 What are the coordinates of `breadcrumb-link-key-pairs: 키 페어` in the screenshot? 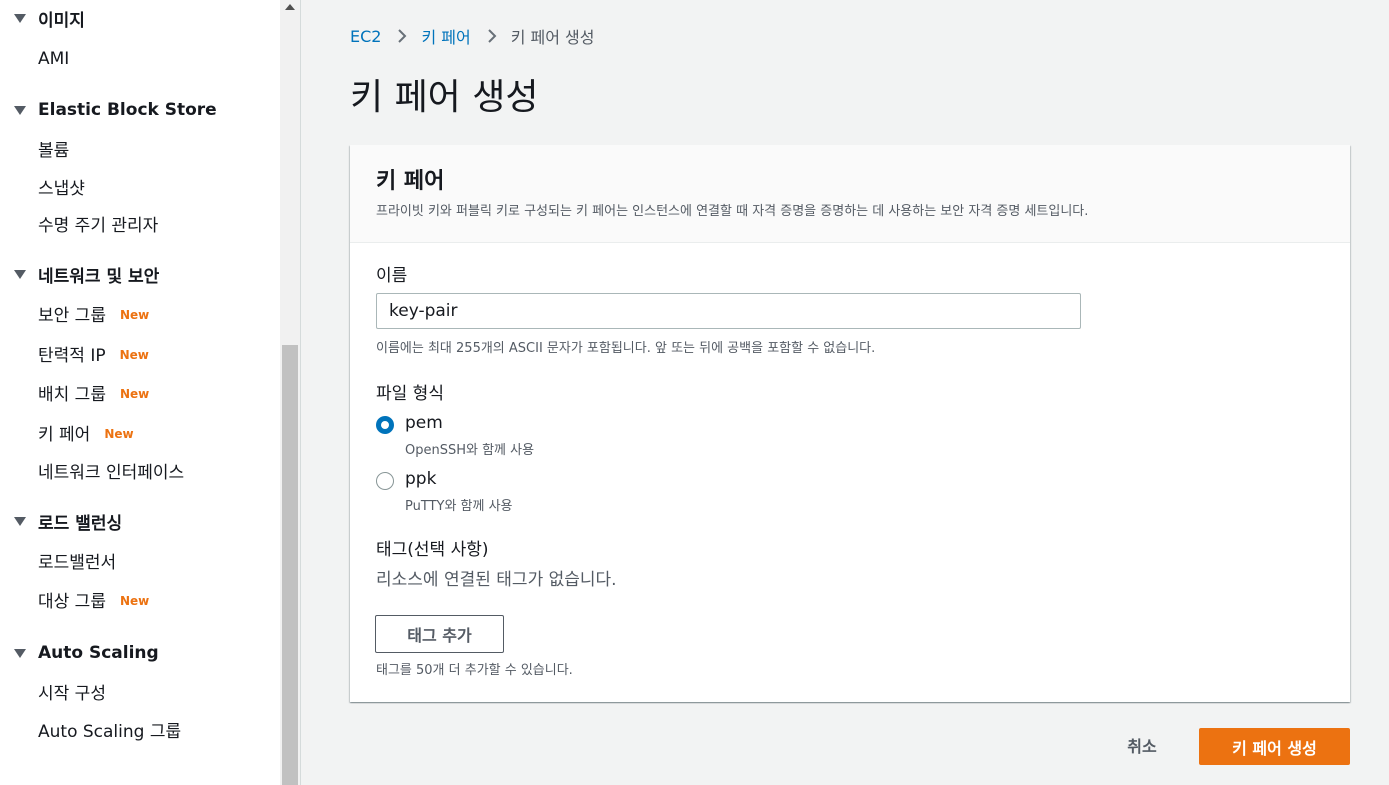 It's located at (445, 36).